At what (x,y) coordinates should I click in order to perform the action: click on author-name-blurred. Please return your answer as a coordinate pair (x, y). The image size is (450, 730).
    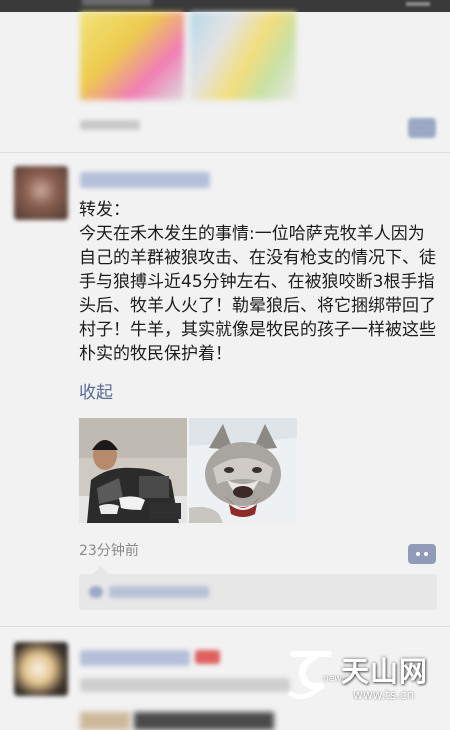
    Looking at the image, I should click on (145, 180).